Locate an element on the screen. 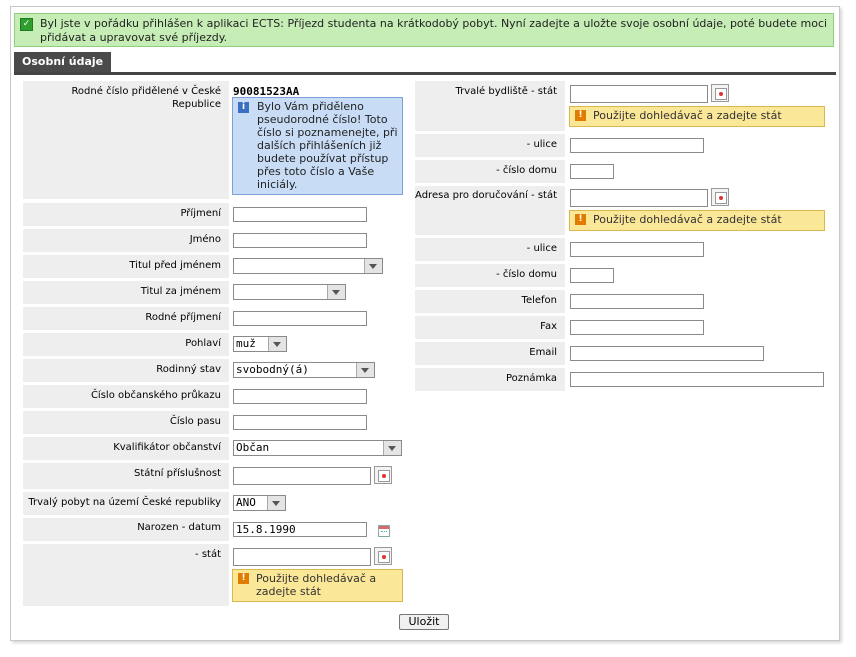 The width and height of the screenshot is (856, 657). trvale-stat-warning: ! Použijte dohledávač a zadejte stát is located at coordinates (697, 116).